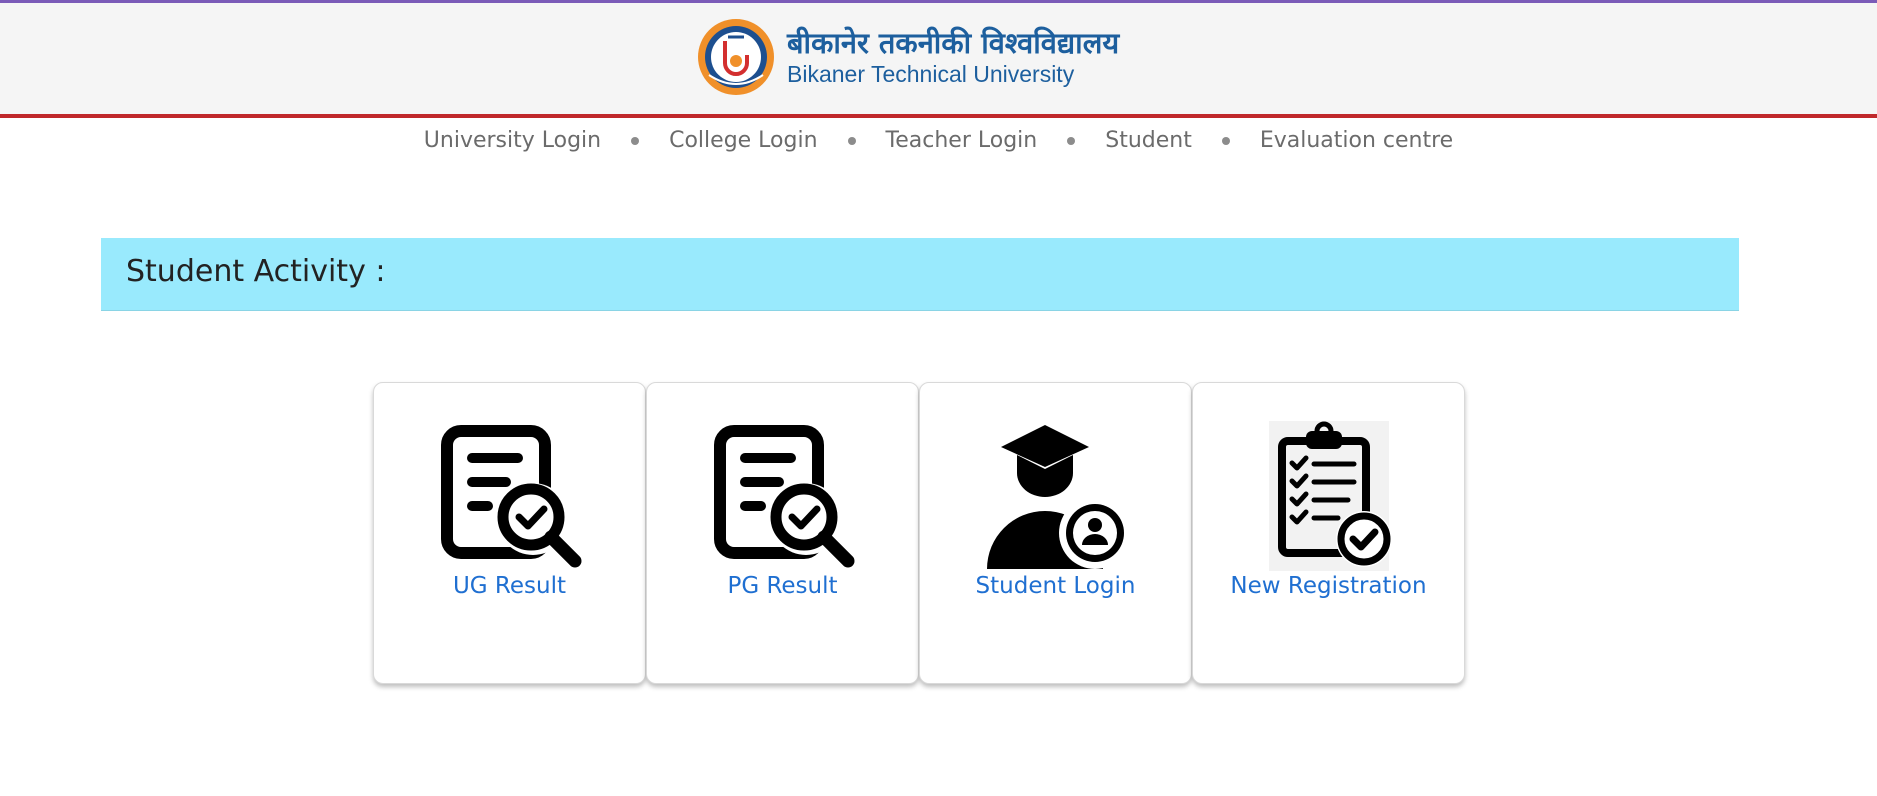  What do you see at coordinates (256, 271) in the screenshot?
I see `section-title: Student Activity :` at bounding box center [256, 271].